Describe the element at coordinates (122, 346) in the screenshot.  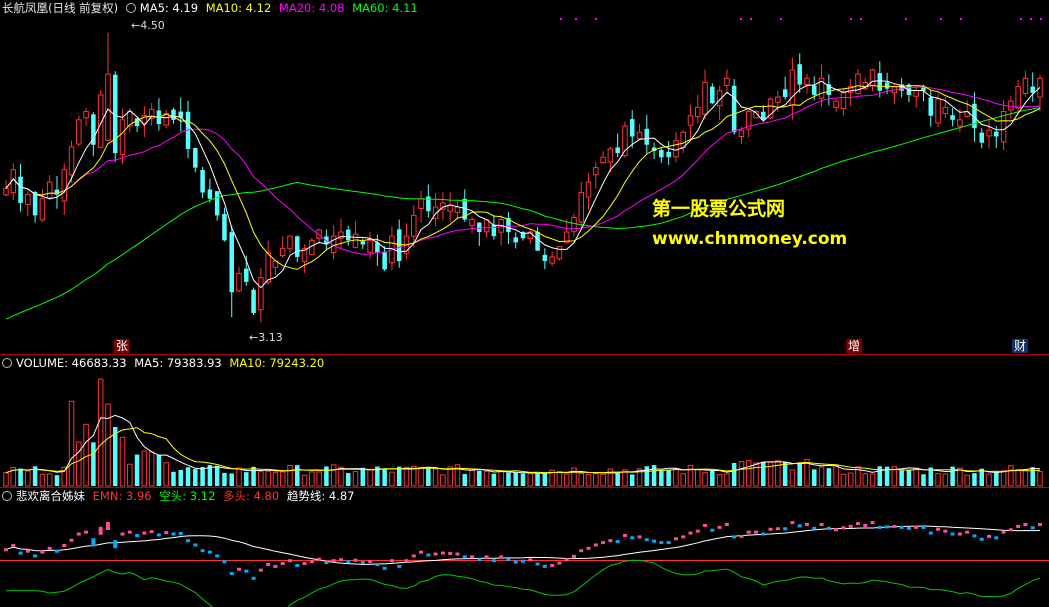
I see `event-tag-zhang: 张` at that location.